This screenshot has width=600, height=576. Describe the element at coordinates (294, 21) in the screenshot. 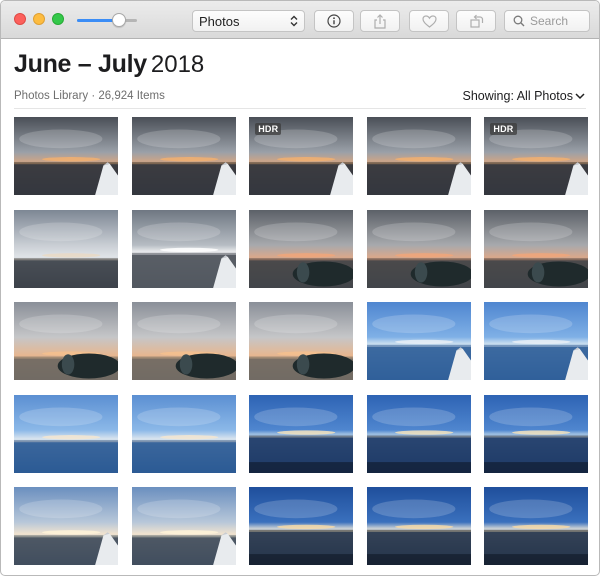

I see `up-down-chevron-icon` at that location.